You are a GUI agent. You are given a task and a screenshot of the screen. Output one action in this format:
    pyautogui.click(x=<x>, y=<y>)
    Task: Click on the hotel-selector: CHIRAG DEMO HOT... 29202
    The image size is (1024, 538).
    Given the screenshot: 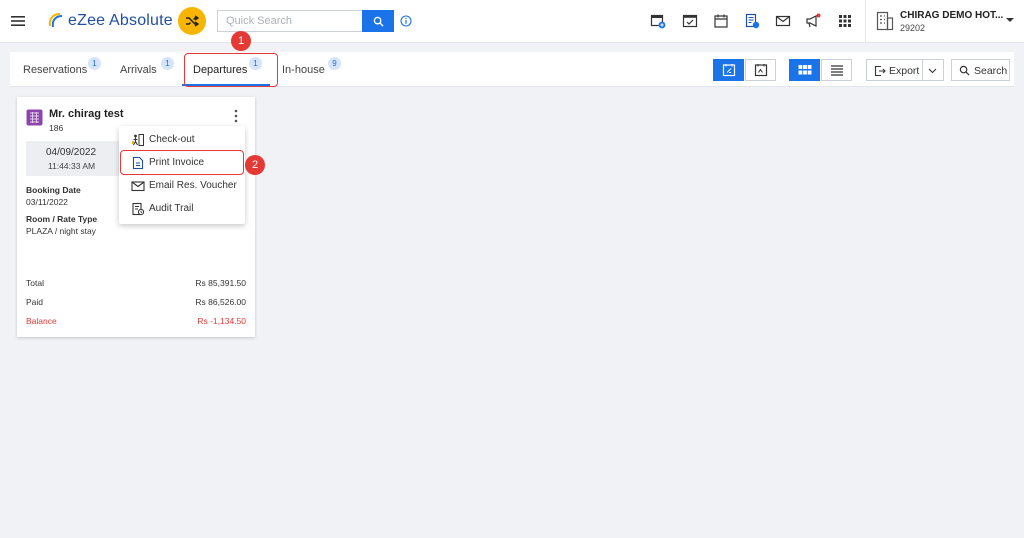 What is the action you would take?
    pyautogui.click(x=944, y=21)
    